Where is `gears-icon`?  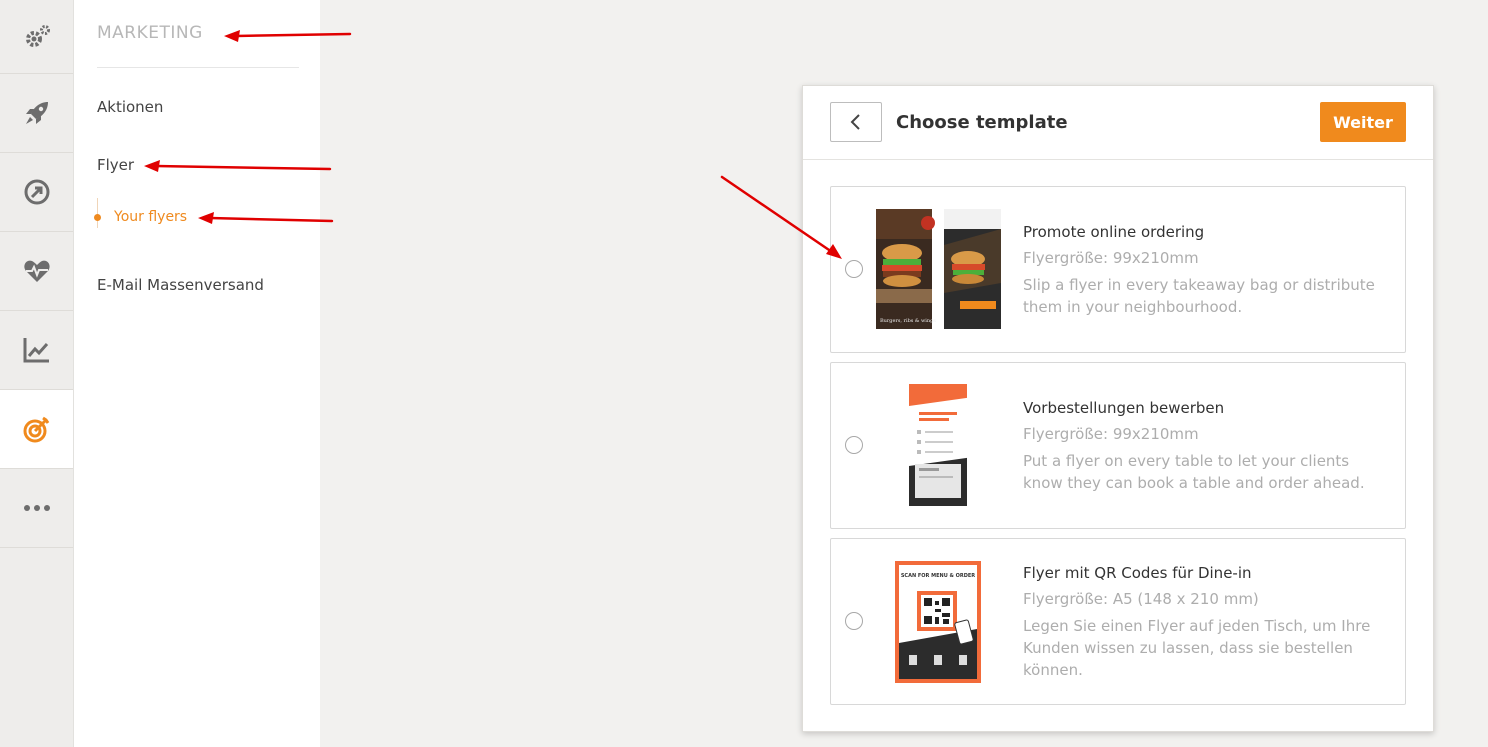
gears-icon is located at coordinates (37, 35).